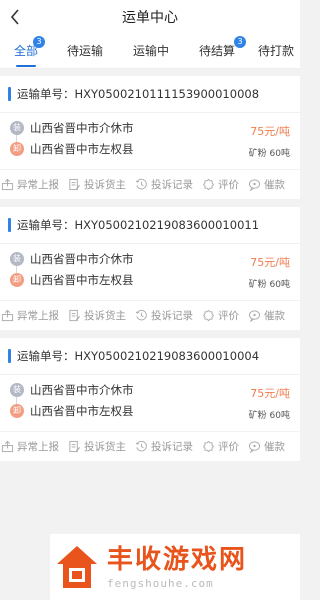 This screenshot has height=600, width=320. I want to click on tab-all: 全部 3, so click(26, 51).